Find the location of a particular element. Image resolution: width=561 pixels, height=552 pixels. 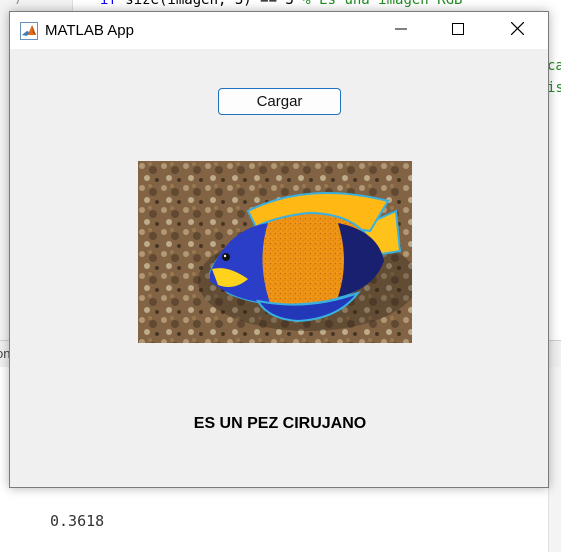

minimize-icon is located at coordinates (401, 31).